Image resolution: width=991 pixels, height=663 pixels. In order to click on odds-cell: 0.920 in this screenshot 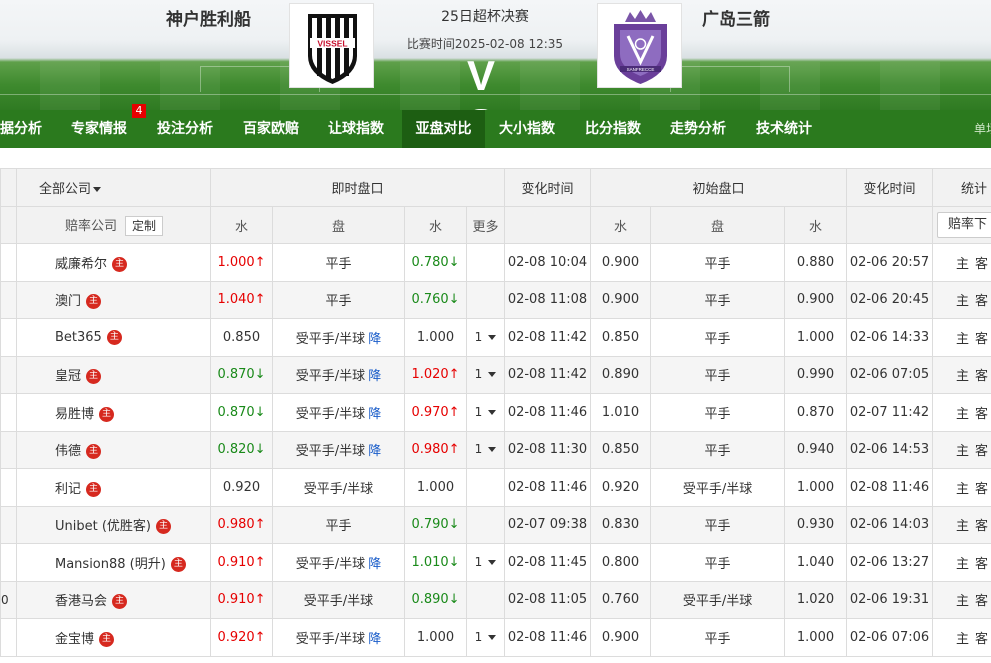, I will do `click(241, 487)`.